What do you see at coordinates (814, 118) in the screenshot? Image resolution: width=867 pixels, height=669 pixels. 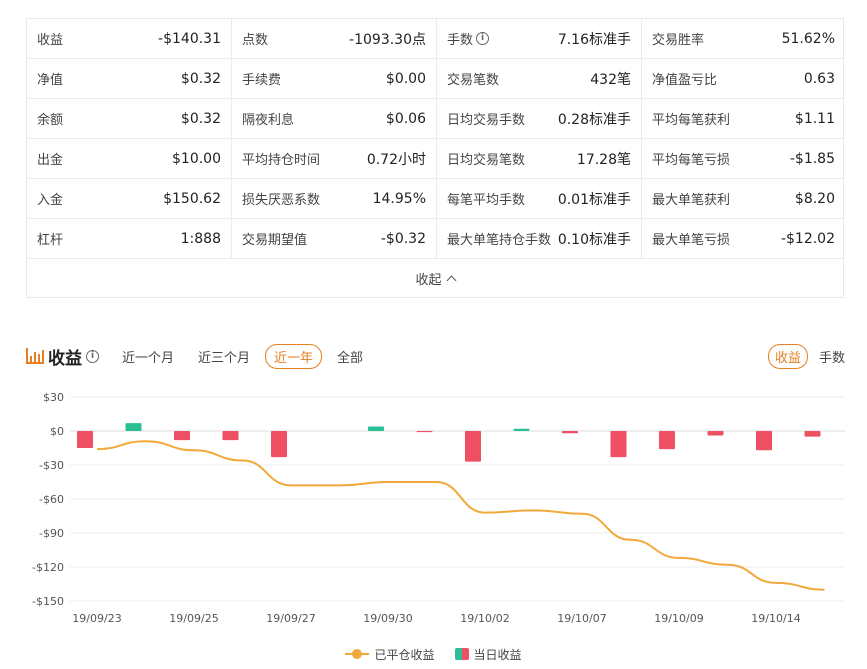 I see `stat-value: $1.11` at bounding box center [814, 118].